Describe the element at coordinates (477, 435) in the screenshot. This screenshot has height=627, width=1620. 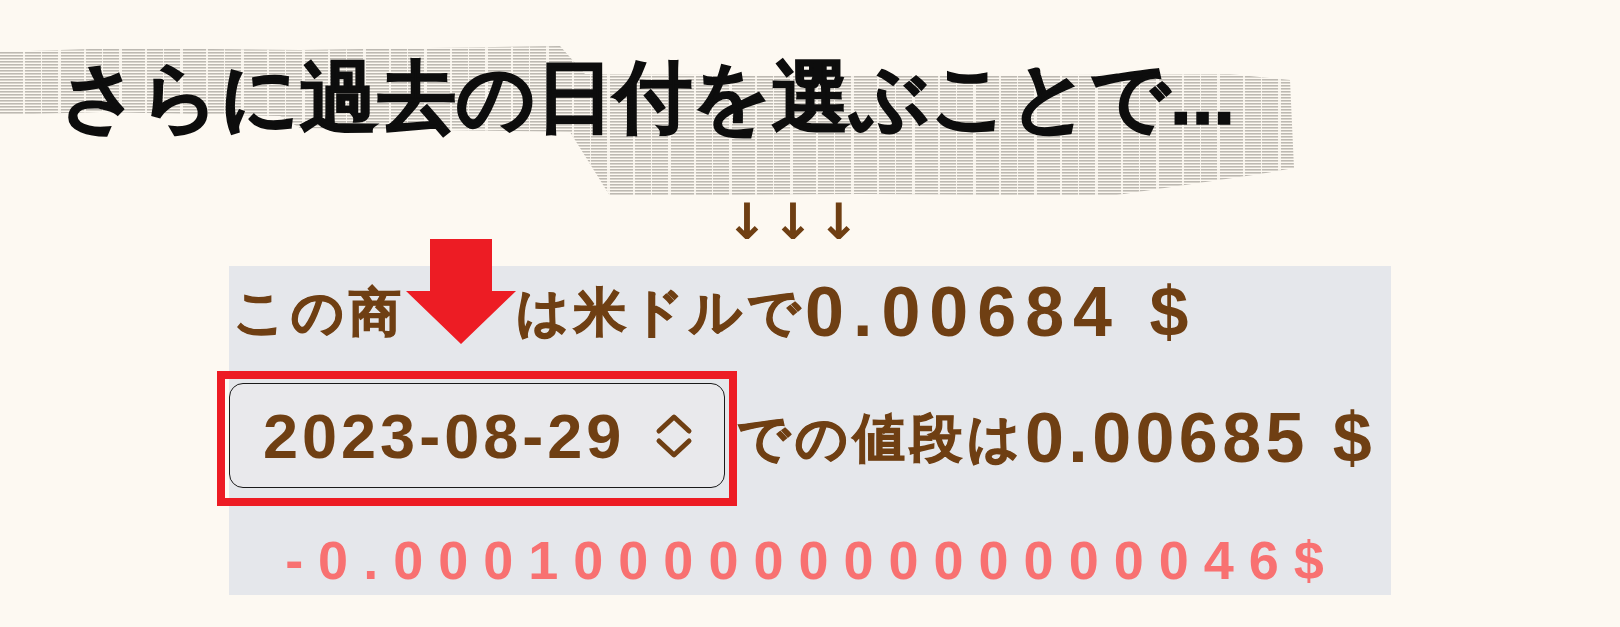
I see `date-select: 2023-08-29` at that location.